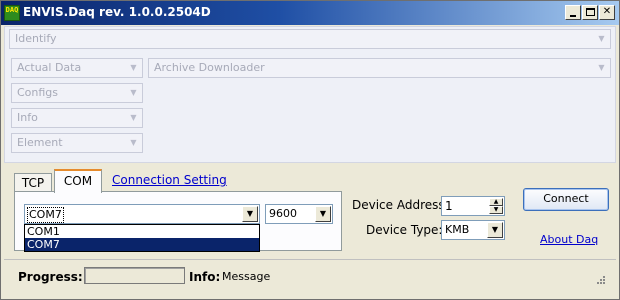 This screenshot has width=620, height=300. I want to click on info-dropdown: Info ▼, so click(77, 118).